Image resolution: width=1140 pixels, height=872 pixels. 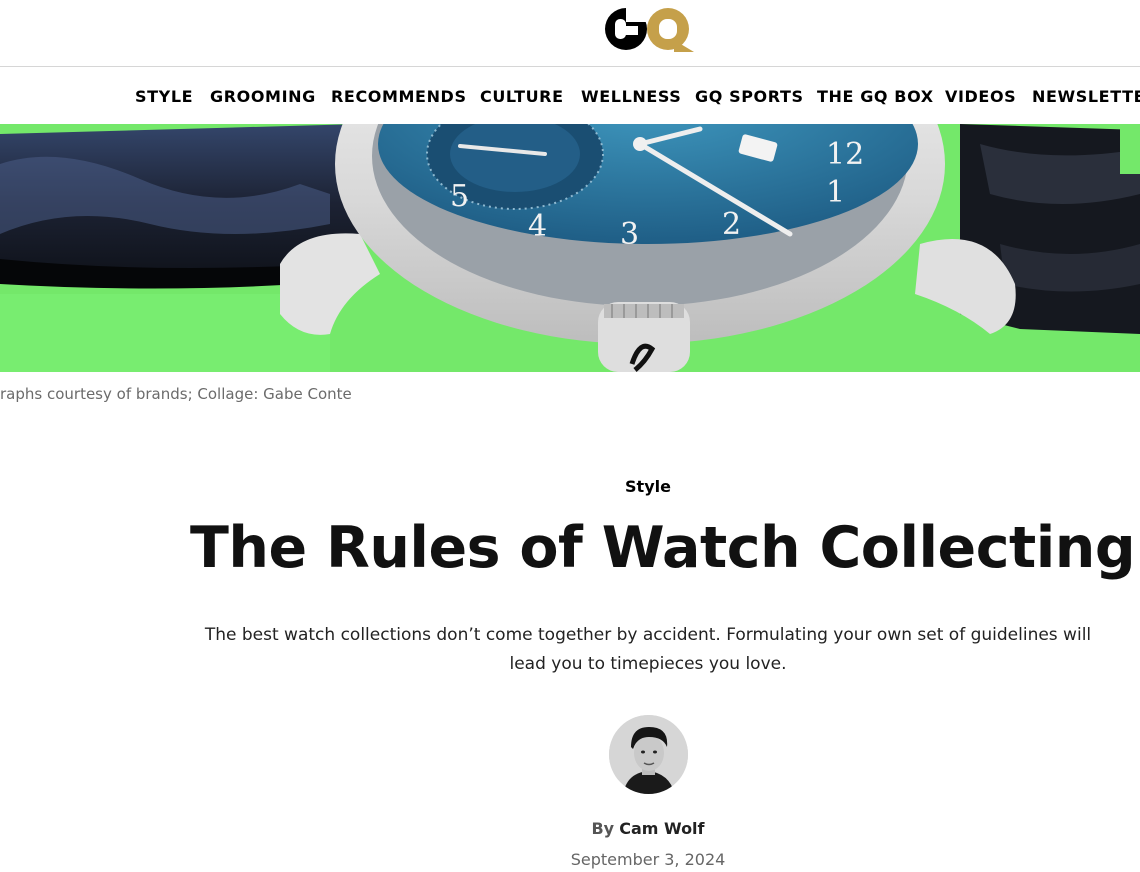 I want to click on gq-logo-mark, so click(x=649, y=30).